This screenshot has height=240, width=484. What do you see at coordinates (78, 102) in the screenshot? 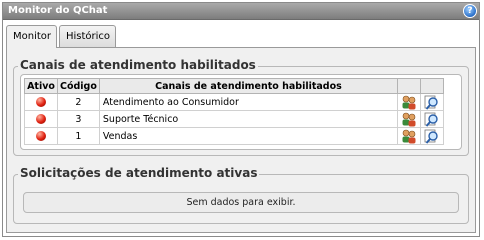
I see `code-cell: 2` at bounding box center [78, 102].